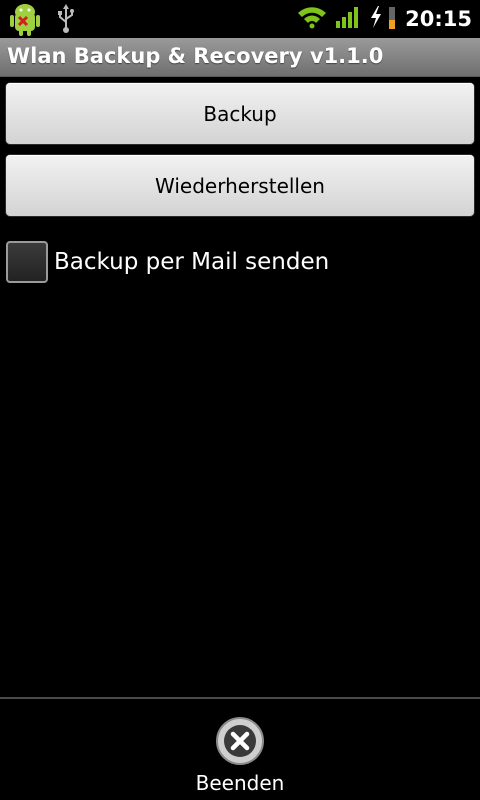 The image size is (480, 800). What do you see at coordinates (240, 741) in the screenshot?
I see `close-icon` at bounding box center [240, 741].